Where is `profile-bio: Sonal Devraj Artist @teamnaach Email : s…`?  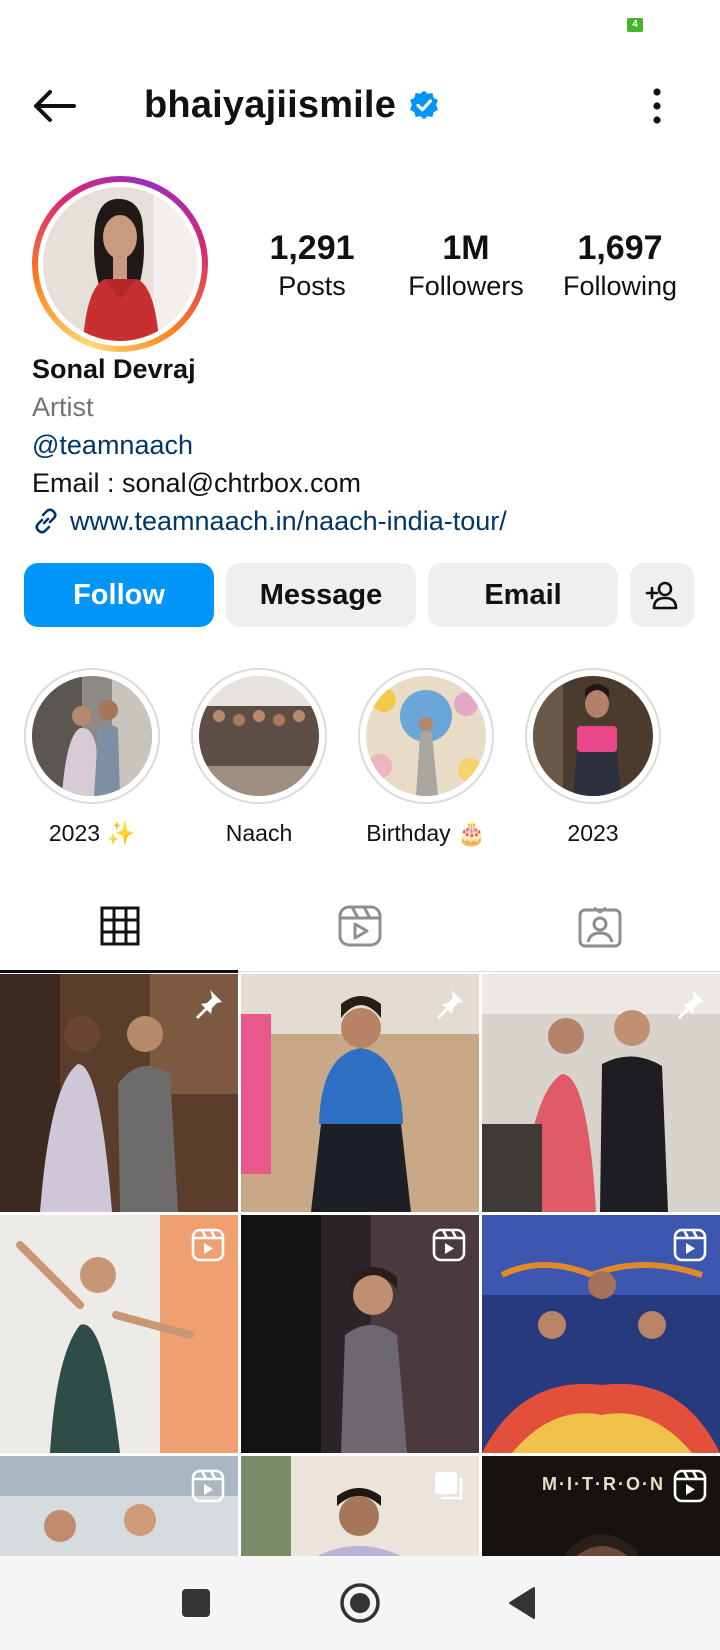
profile-bio: Sonal Devraj Artist @teamnaach Email : s… is located at coordinates (362, 445).